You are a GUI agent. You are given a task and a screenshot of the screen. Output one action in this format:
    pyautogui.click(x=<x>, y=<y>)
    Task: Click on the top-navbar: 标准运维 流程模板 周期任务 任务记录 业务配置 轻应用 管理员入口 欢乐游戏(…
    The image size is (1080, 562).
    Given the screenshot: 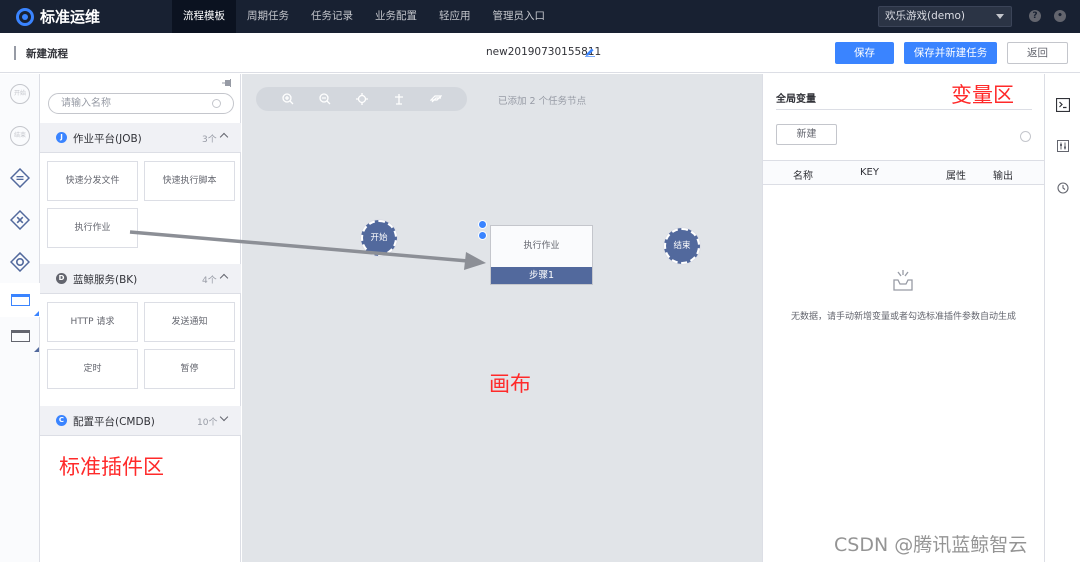 What is the action you would take?
    pyautogui.click(x=540, y=16)
    